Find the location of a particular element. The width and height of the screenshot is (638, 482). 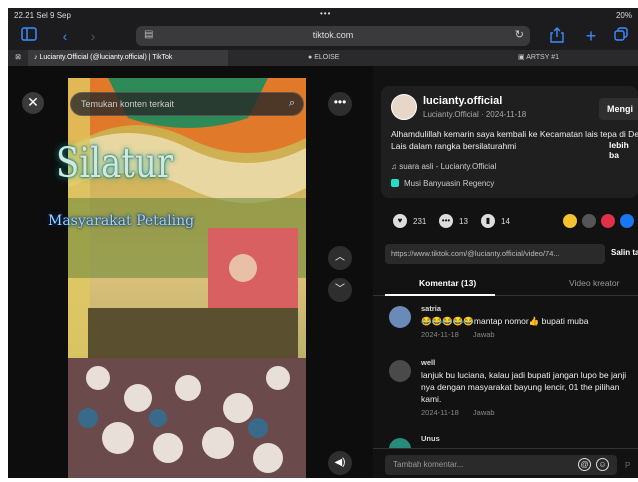

engagement-bar: ♥ 231 ••• 13 ▮ 14 is located at coordinates (509, 222).